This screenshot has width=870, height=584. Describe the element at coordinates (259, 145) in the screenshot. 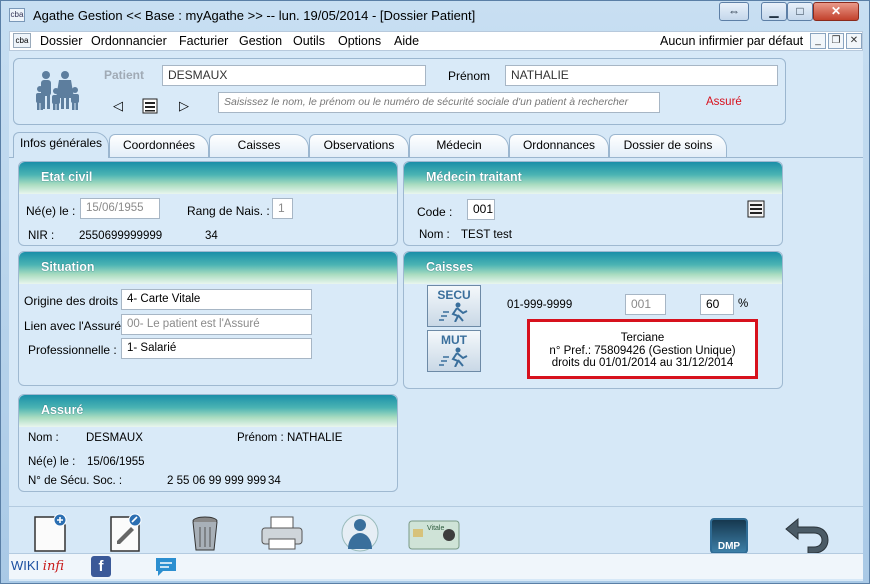

I see `tab-caisses: Caisses` at that location.